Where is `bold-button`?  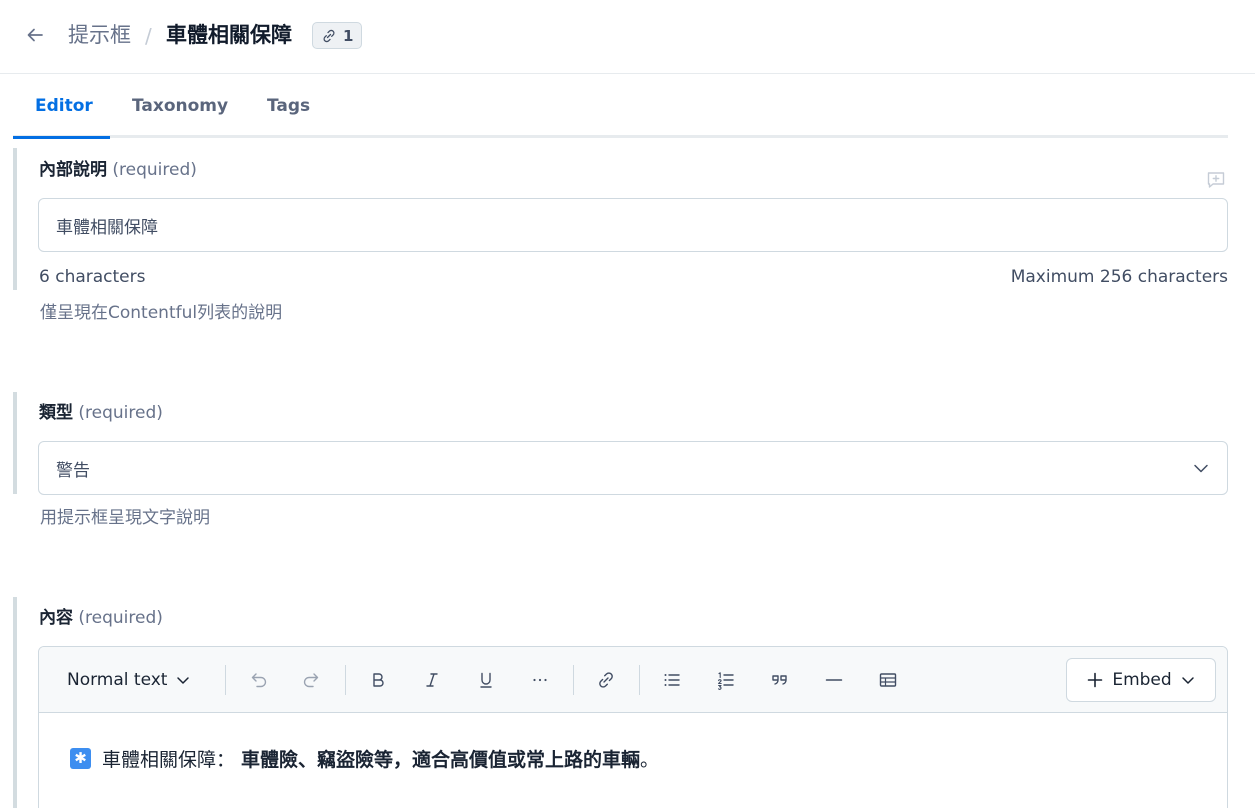
bold-button is located at coordinates (378, 680).